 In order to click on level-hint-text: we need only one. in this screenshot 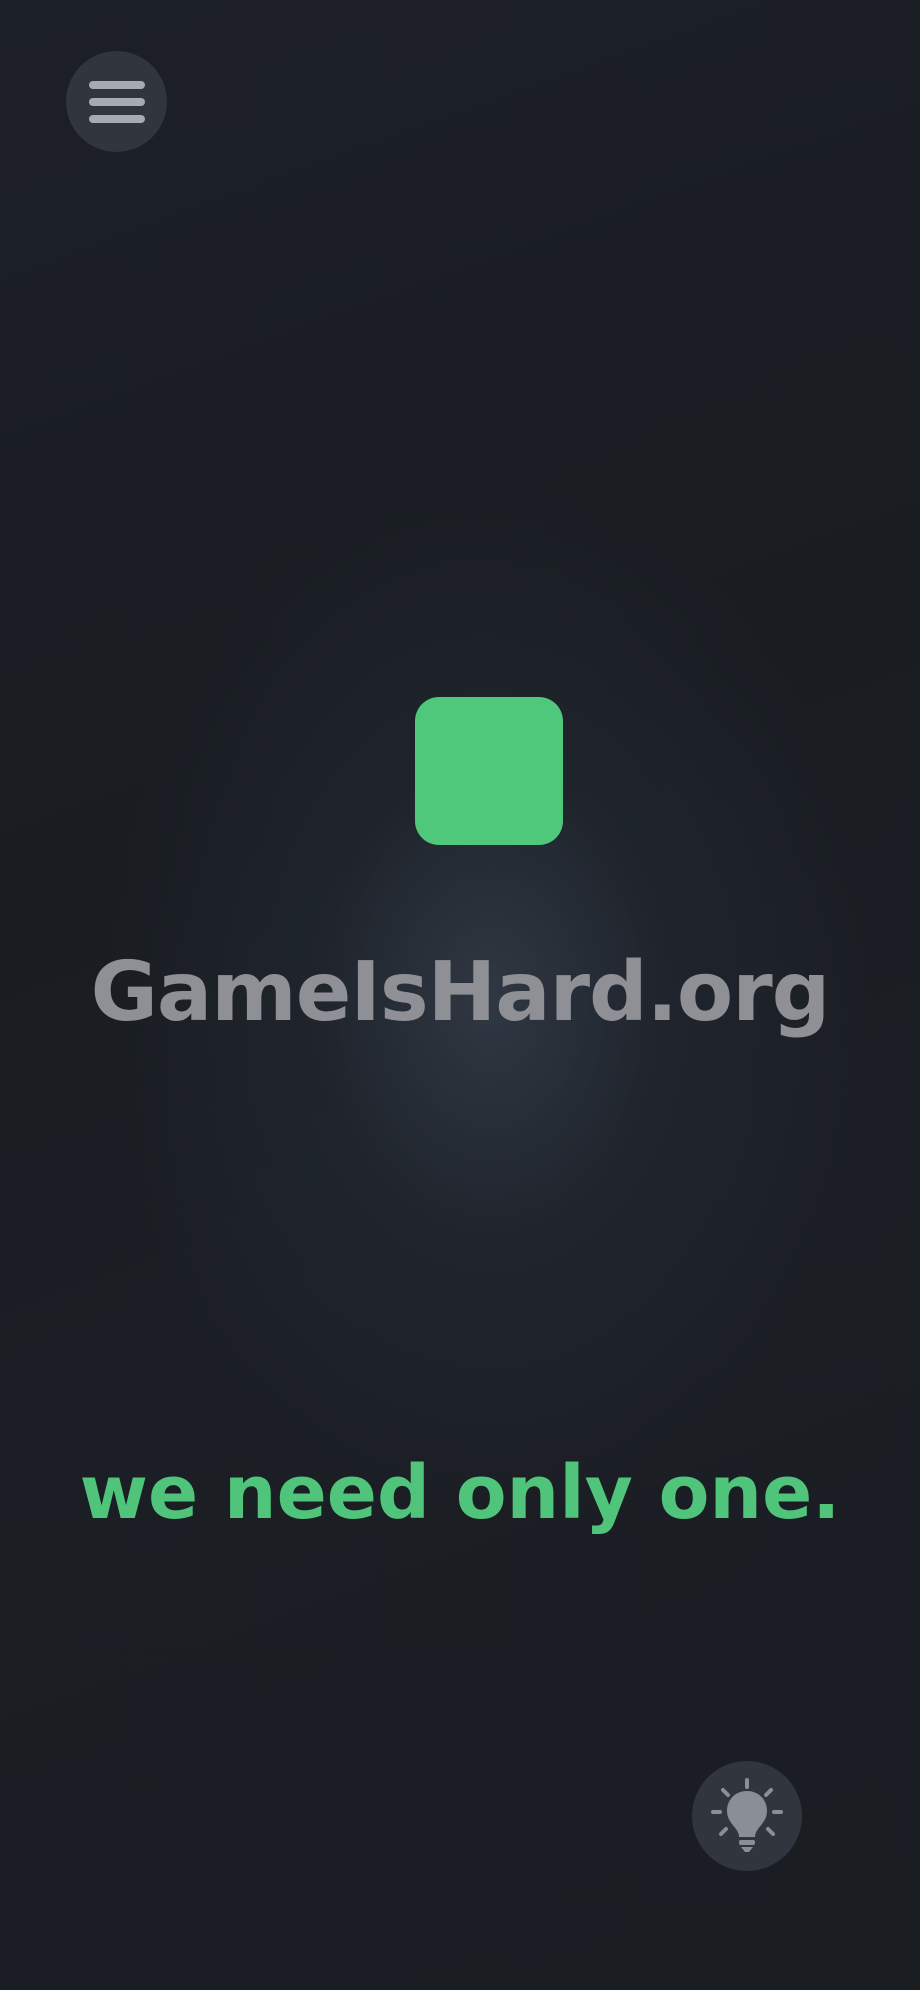, I will do `click(460, 1493)`.